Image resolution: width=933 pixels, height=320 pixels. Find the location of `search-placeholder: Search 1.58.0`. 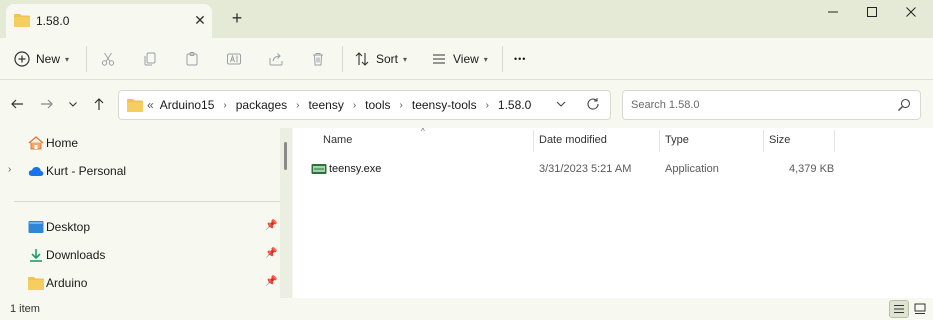

search-placeholder: Search 1.58.0 is located at coordinates (665, 105).